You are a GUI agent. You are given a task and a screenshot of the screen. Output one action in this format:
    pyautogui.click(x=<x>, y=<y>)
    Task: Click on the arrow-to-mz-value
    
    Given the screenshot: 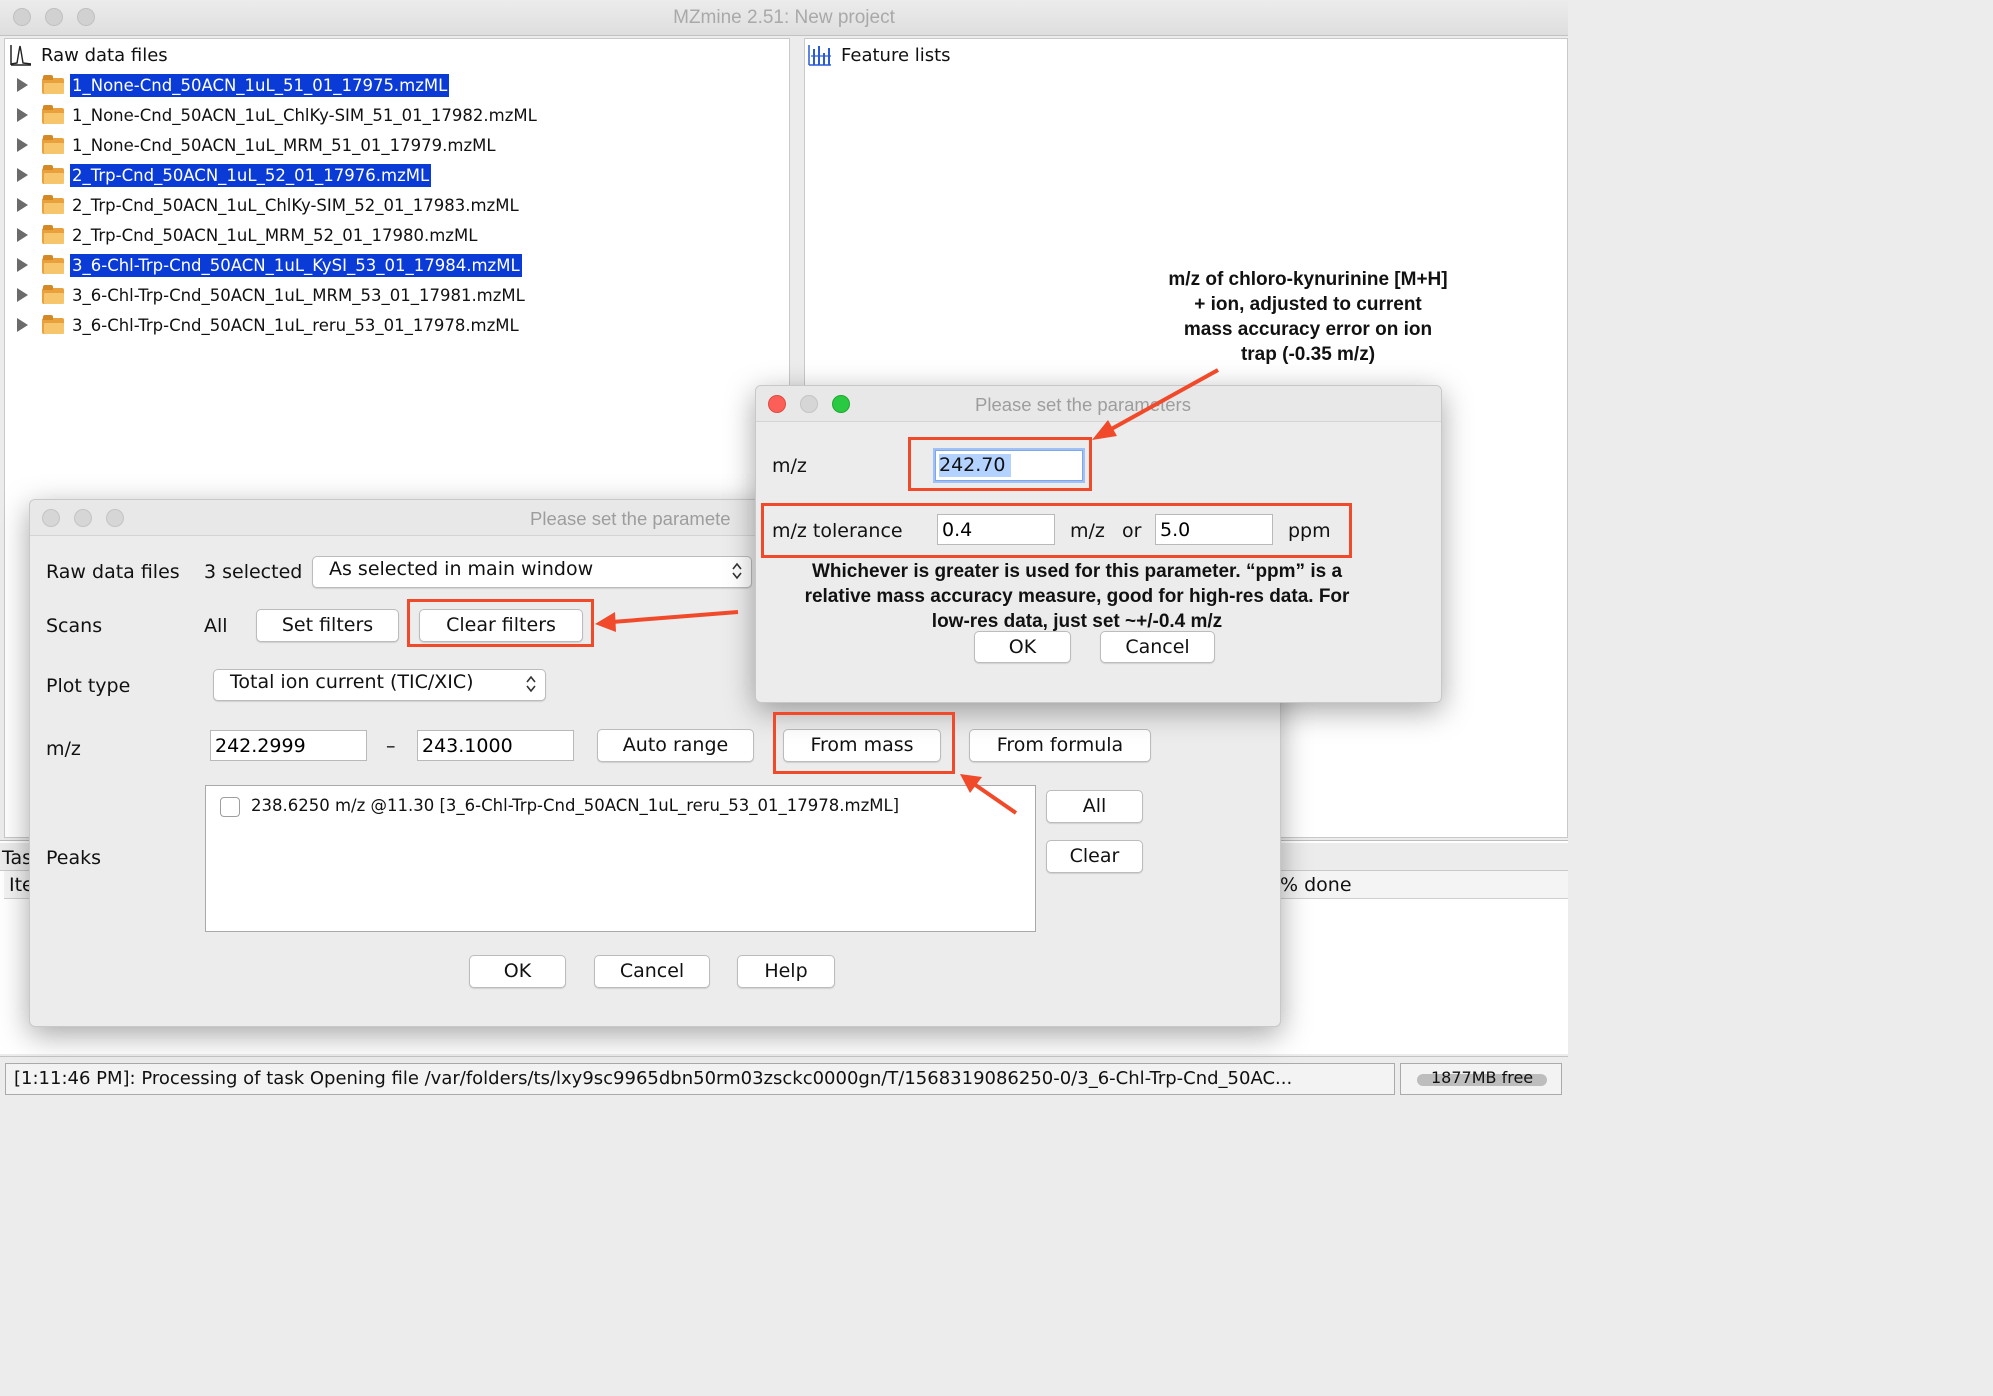 What is the action you would take?
    pyautogui.click(x=1155, y=404)
    